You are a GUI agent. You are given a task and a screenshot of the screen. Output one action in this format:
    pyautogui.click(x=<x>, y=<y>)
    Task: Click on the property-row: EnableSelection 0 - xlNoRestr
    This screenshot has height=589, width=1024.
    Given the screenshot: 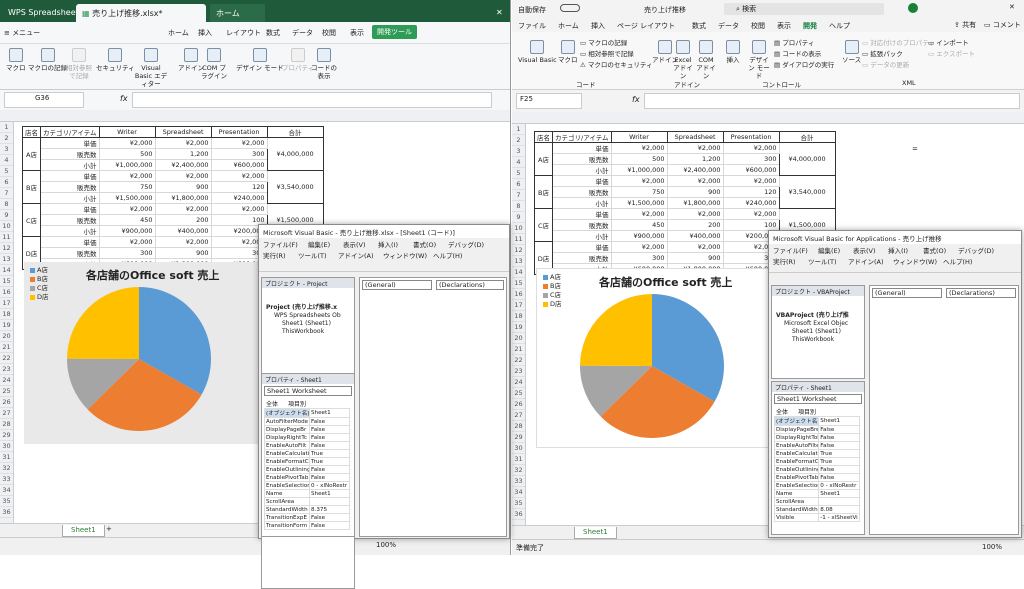 What is the action you would take?
    pyautogui.click(x=307, y=485)
    